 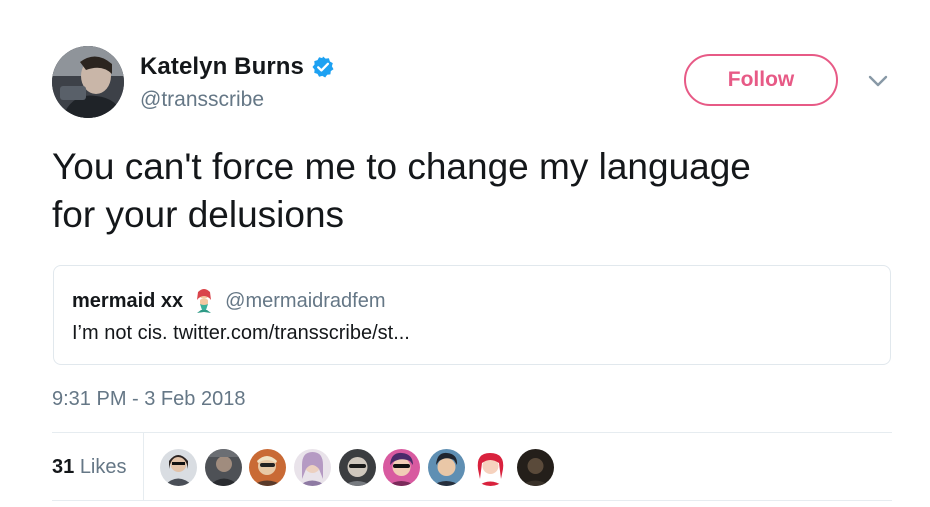 I want to click on tweet-text-line-2: for your delusions, so click(x=198, y=214).